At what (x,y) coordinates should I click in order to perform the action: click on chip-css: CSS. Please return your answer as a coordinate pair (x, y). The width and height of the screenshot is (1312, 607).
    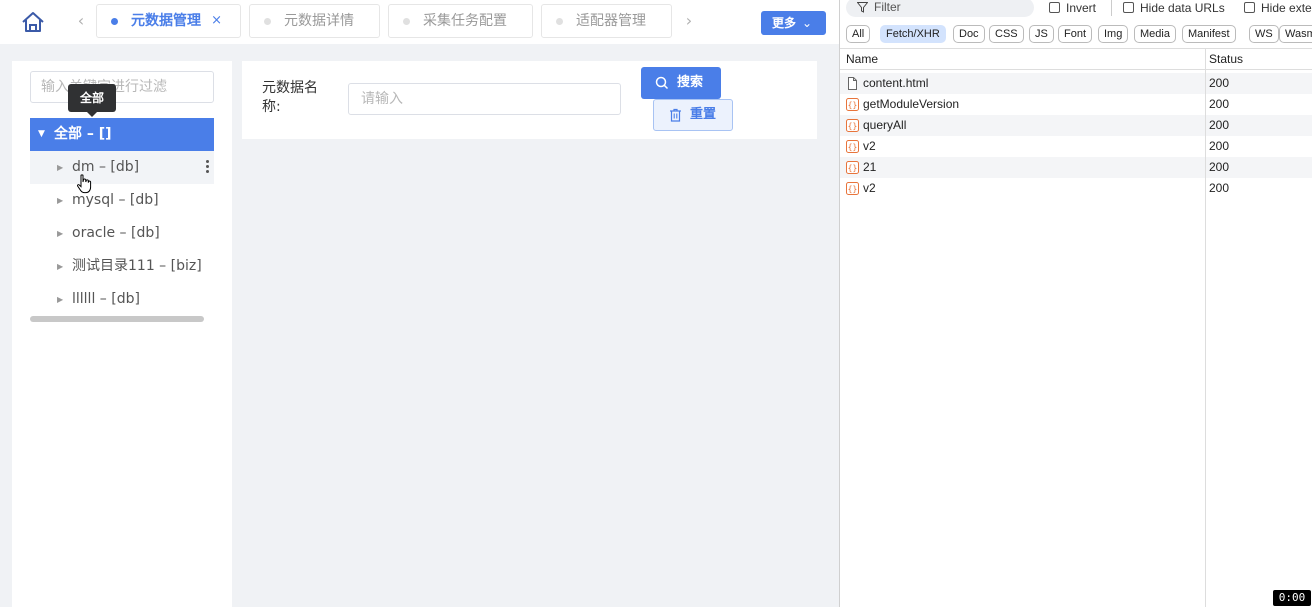
    Looking at the image, I should click on (1006, 34).